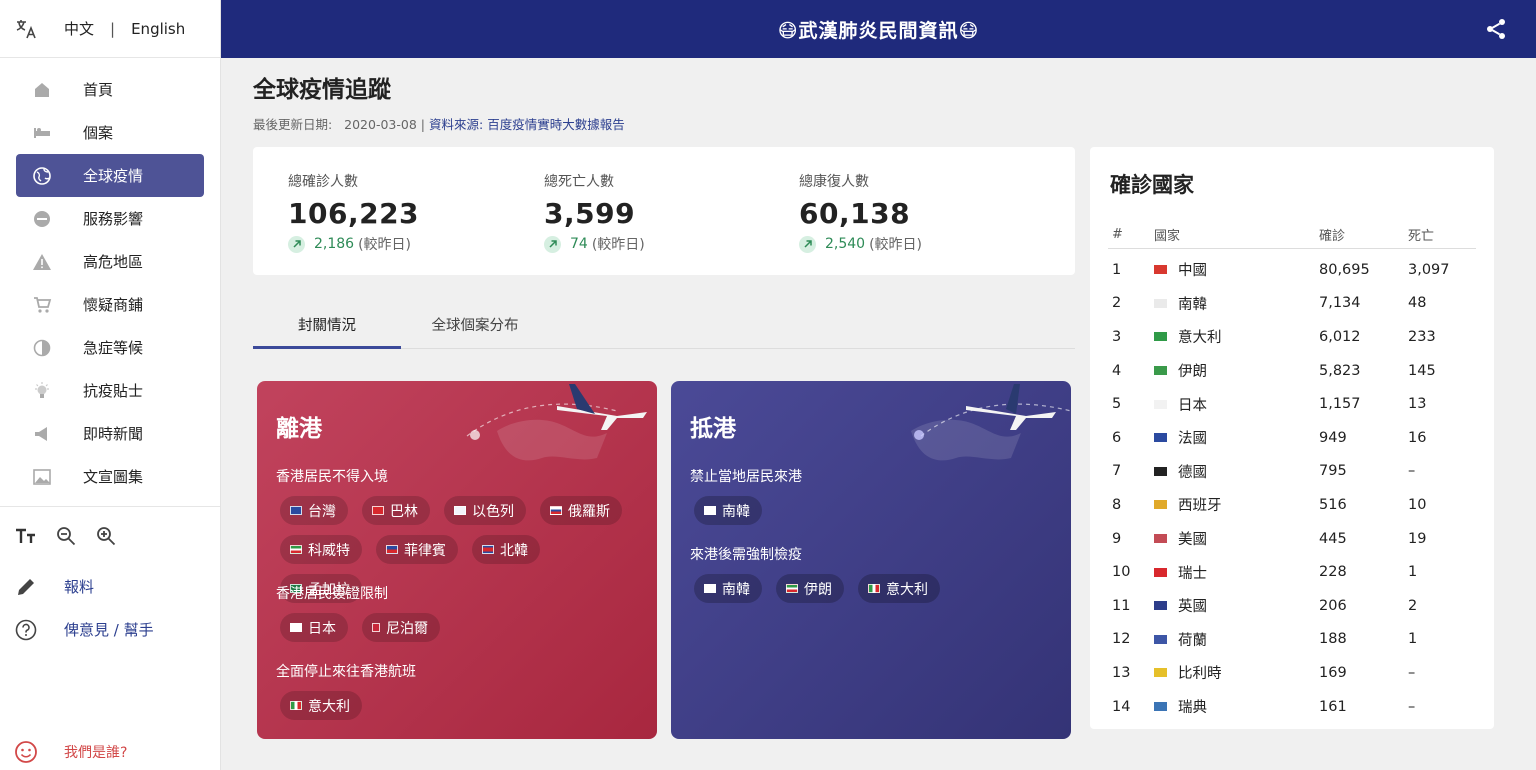 This screenshot has width=1536, height=770. I want to click on stat-label: 總確診人數, so click(323, 182).